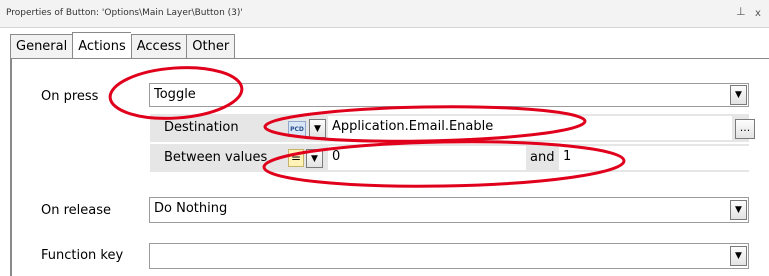 This screenshot has height=276, width=769. I want to click on destination-input: Application.Email.Enable, so click(530, 128).